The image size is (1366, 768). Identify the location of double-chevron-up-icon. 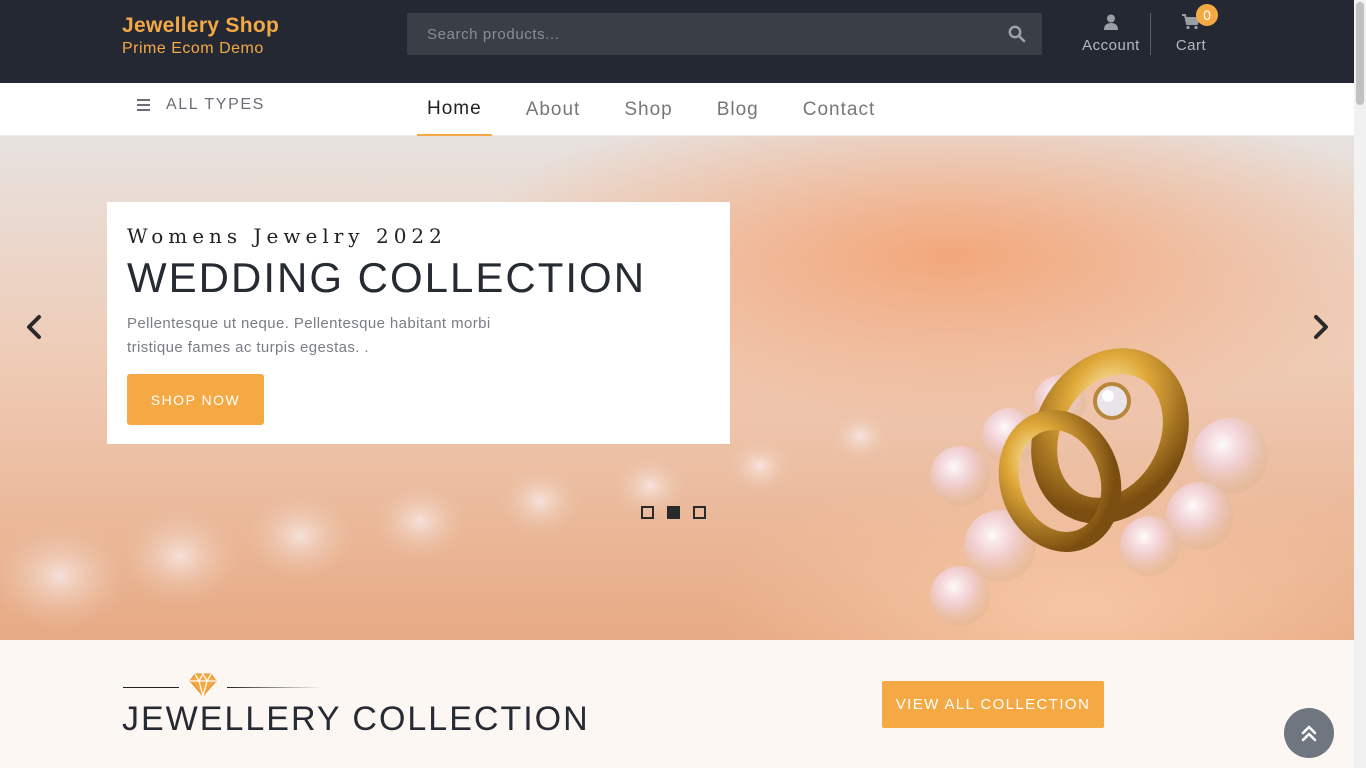
(1309, 733).